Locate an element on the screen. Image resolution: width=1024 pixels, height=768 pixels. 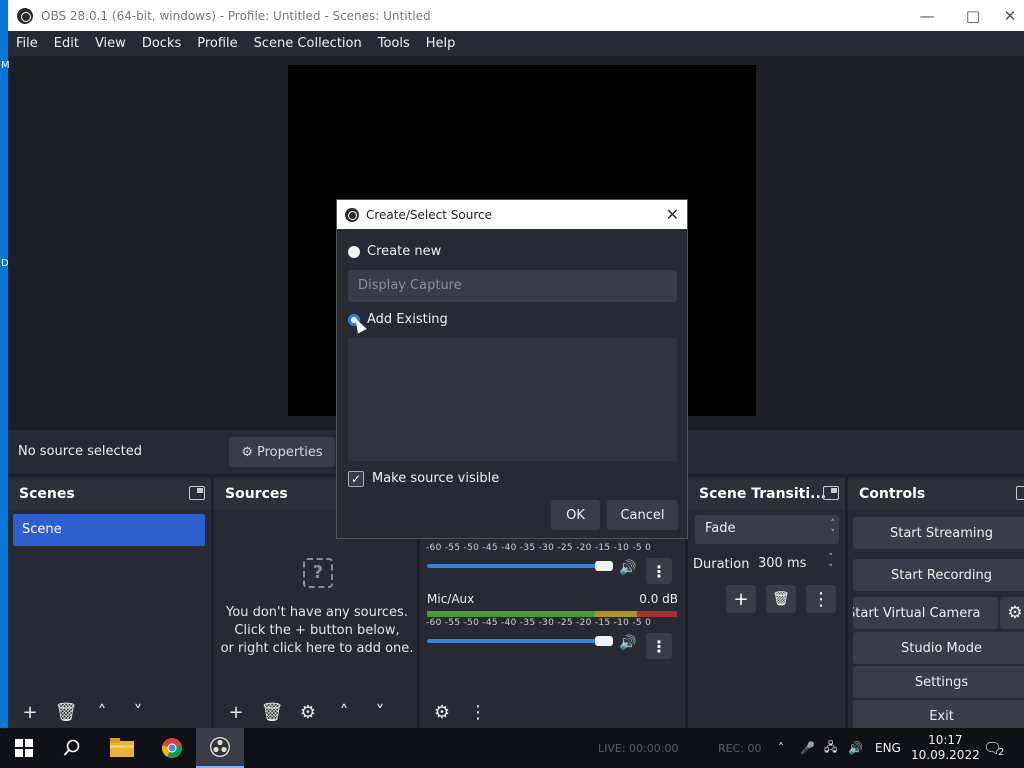
chevron-down-icon: ˅ is located at coordinates (380, 712).